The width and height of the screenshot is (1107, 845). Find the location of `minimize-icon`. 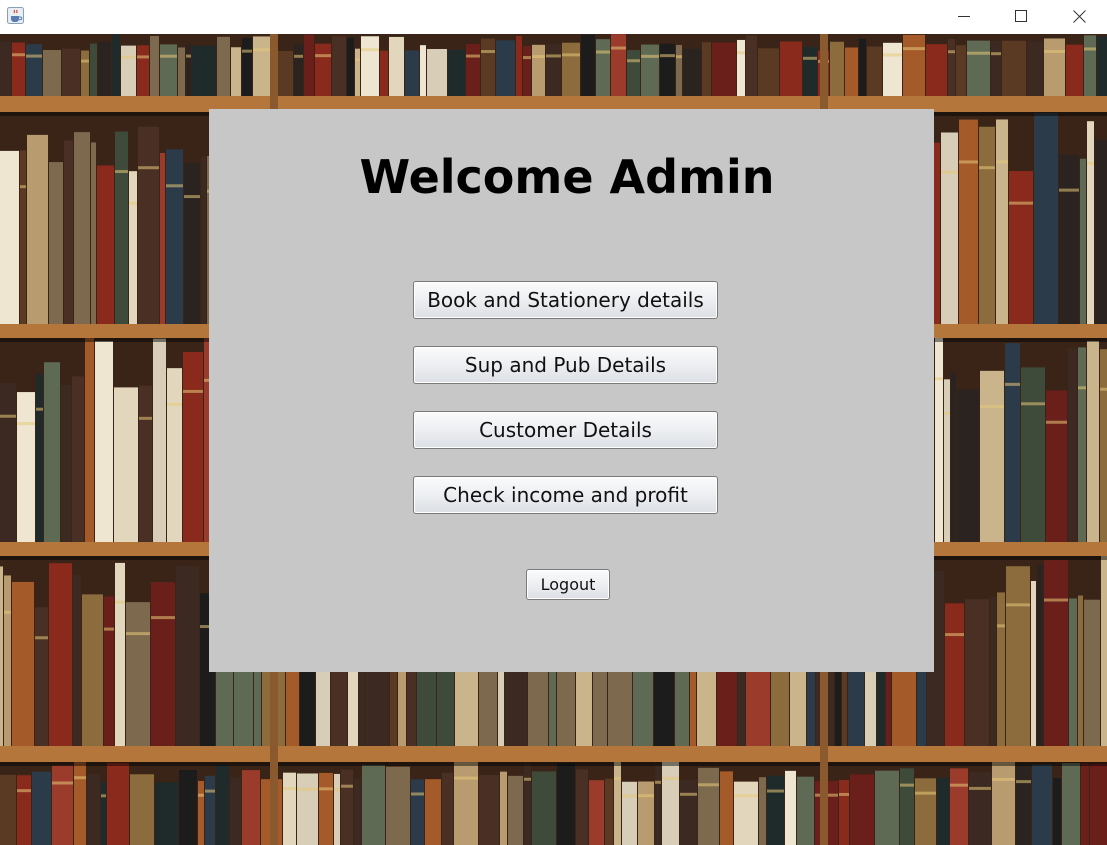

minimize-icon is located at coordinates (964, 16).